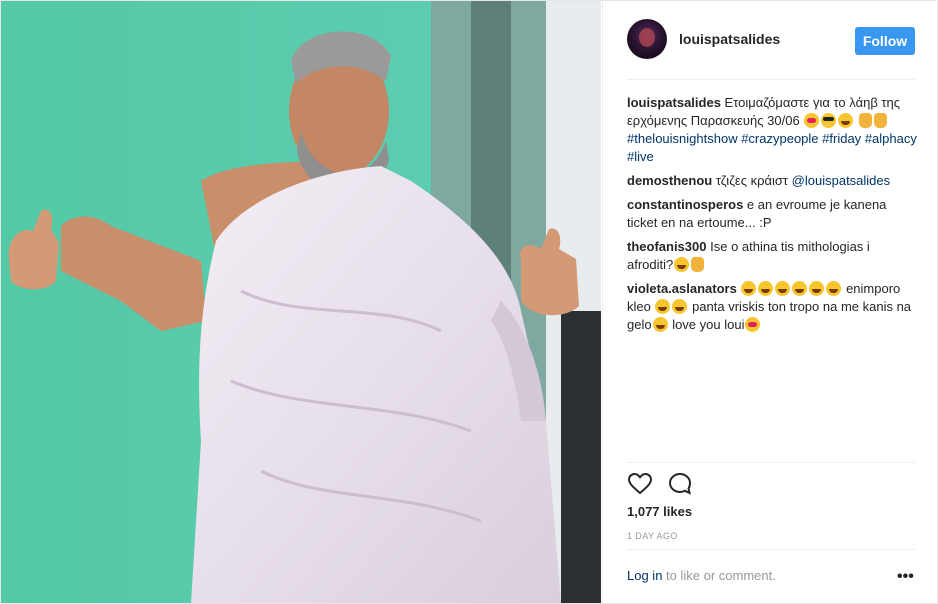 Image resolution: width=938 pixels, height=604 pixels. Describe the element at coordinates (685, 204) in the screenshot. I see `comment-username: constantinosperos` at that location.